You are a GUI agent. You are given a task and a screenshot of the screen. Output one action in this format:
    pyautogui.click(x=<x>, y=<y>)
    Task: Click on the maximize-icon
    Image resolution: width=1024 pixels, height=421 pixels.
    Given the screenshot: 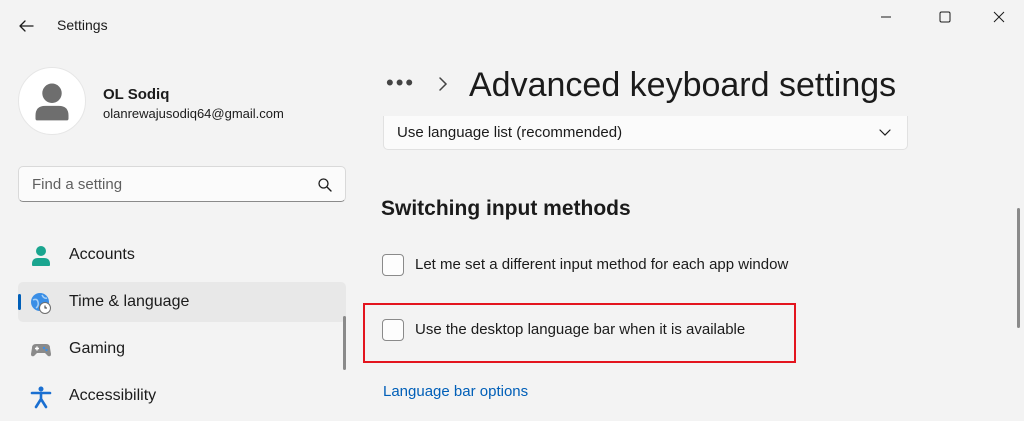 What is the action you would take?
    pyautogui.click(x=945, y=17)
    